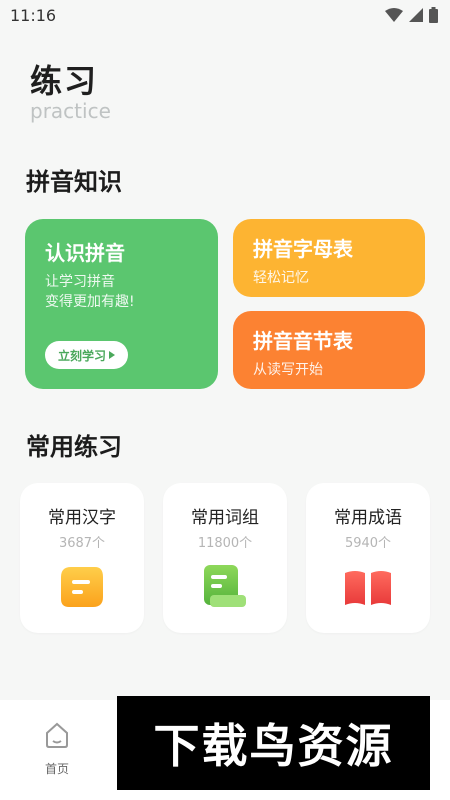  What do you see at coordinates (433, 15) in the screenshot?
I see `battery-icon` at bounding box center [433, 15].